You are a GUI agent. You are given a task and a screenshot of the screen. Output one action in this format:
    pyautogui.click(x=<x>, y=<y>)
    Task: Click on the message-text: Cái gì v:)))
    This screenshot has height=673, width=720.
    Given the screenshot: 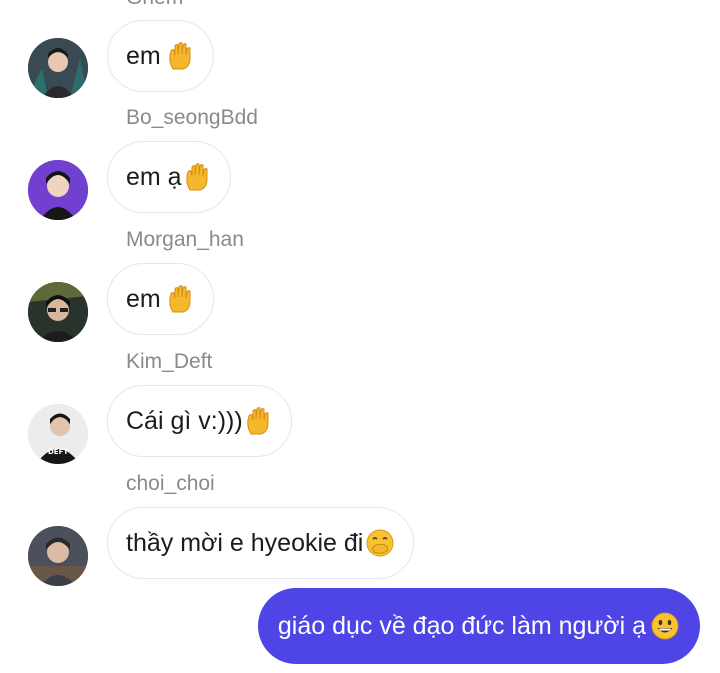 What is the action you would take?
    pyautogui.click(x=184, y=420)
    